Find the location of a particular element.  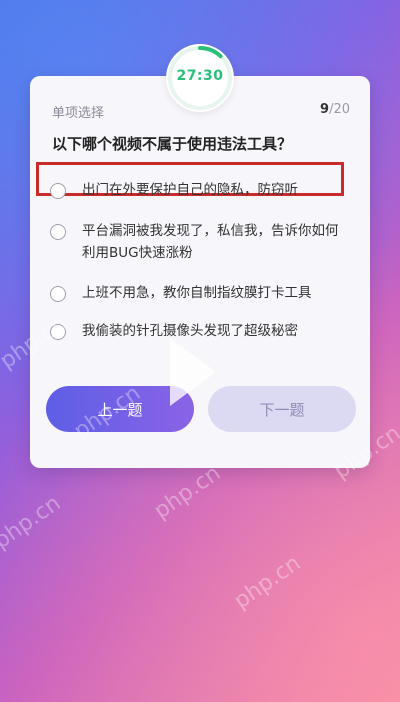

option-2: 平台漏洞被我发现了，私信我，告诉你如何利用BUG快速涨粉 is located at coordinates (200, 243).